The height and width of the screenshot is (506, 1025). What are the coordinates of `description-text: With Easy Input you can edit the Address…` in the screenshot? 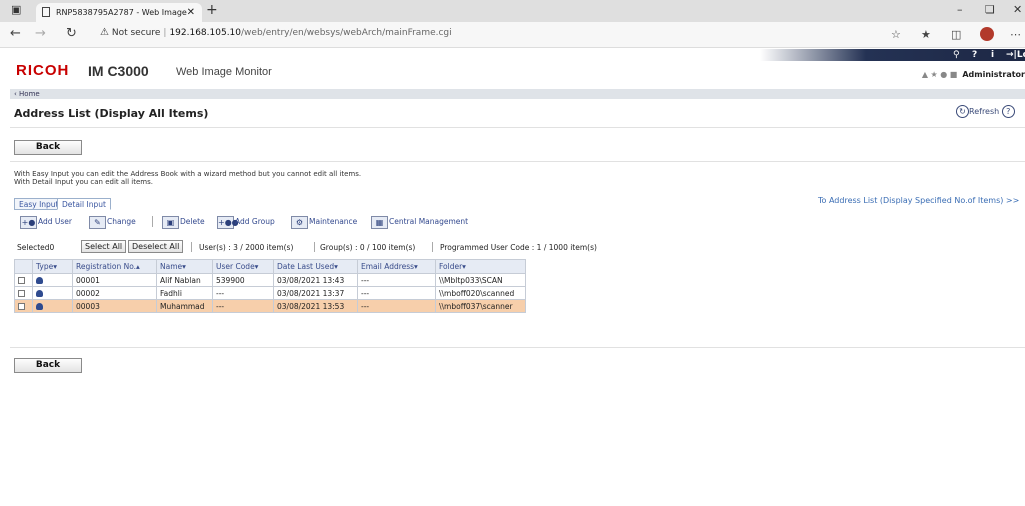 It's located at (188, 178).